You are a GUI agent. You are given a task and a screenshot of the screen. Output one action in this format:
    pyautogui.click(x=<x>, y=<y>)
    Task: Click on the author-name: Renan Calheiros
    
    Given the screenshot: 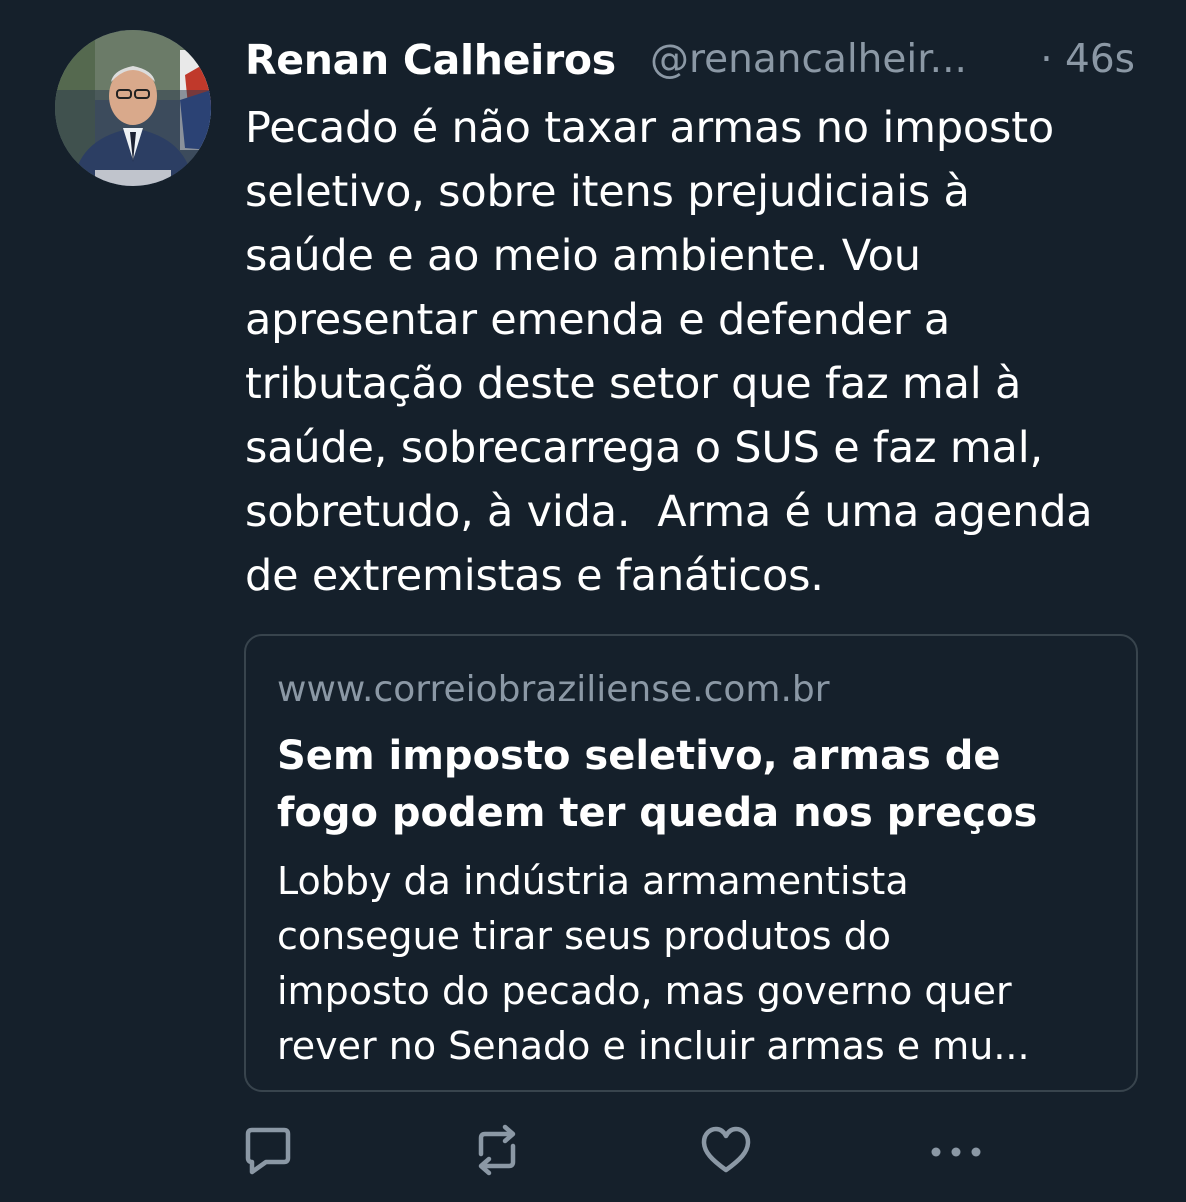 What is the action you would take?
    pyautogui.click(x=430, y=60)
    